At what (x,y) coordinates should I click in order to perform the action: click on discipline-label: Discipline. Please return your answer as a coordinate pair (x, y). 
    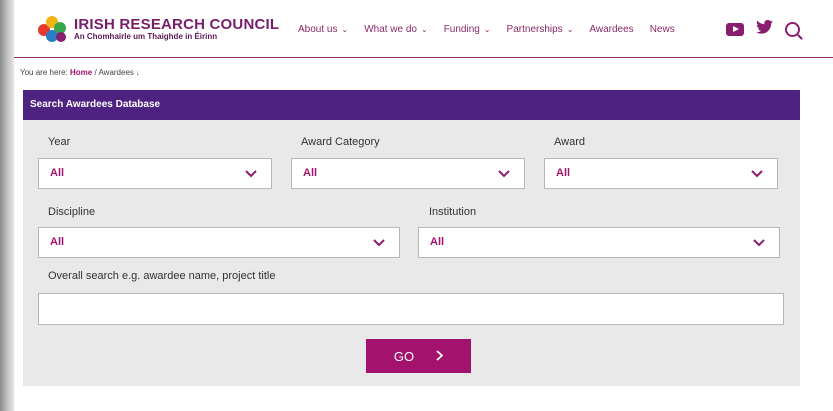
    Looking at the image, I should click on (72, 212).